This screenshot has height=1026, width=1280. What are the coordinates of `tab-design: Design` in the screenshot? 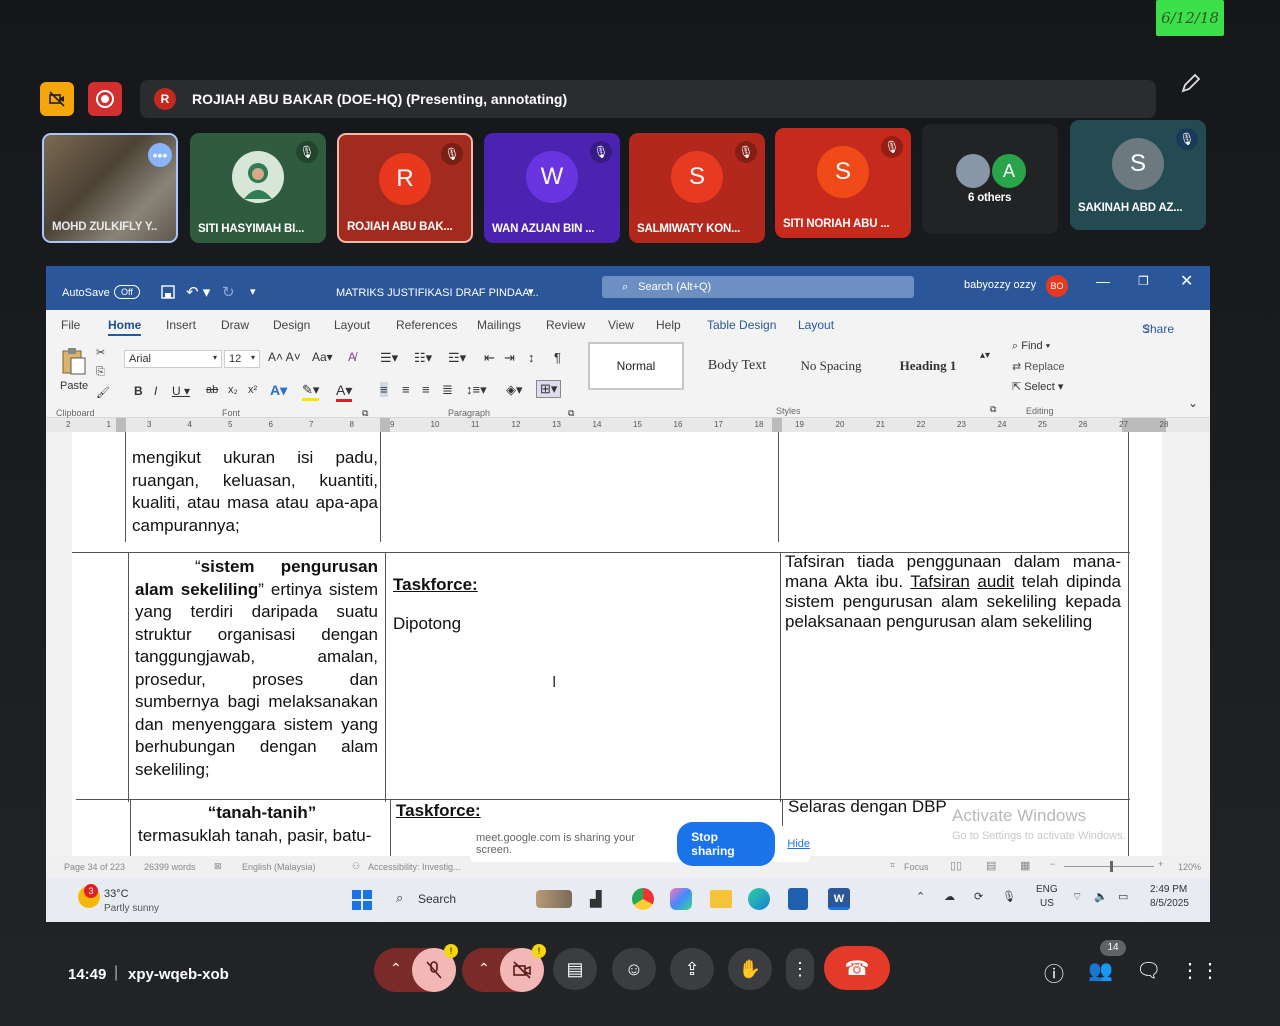 It's located at (291, 325).